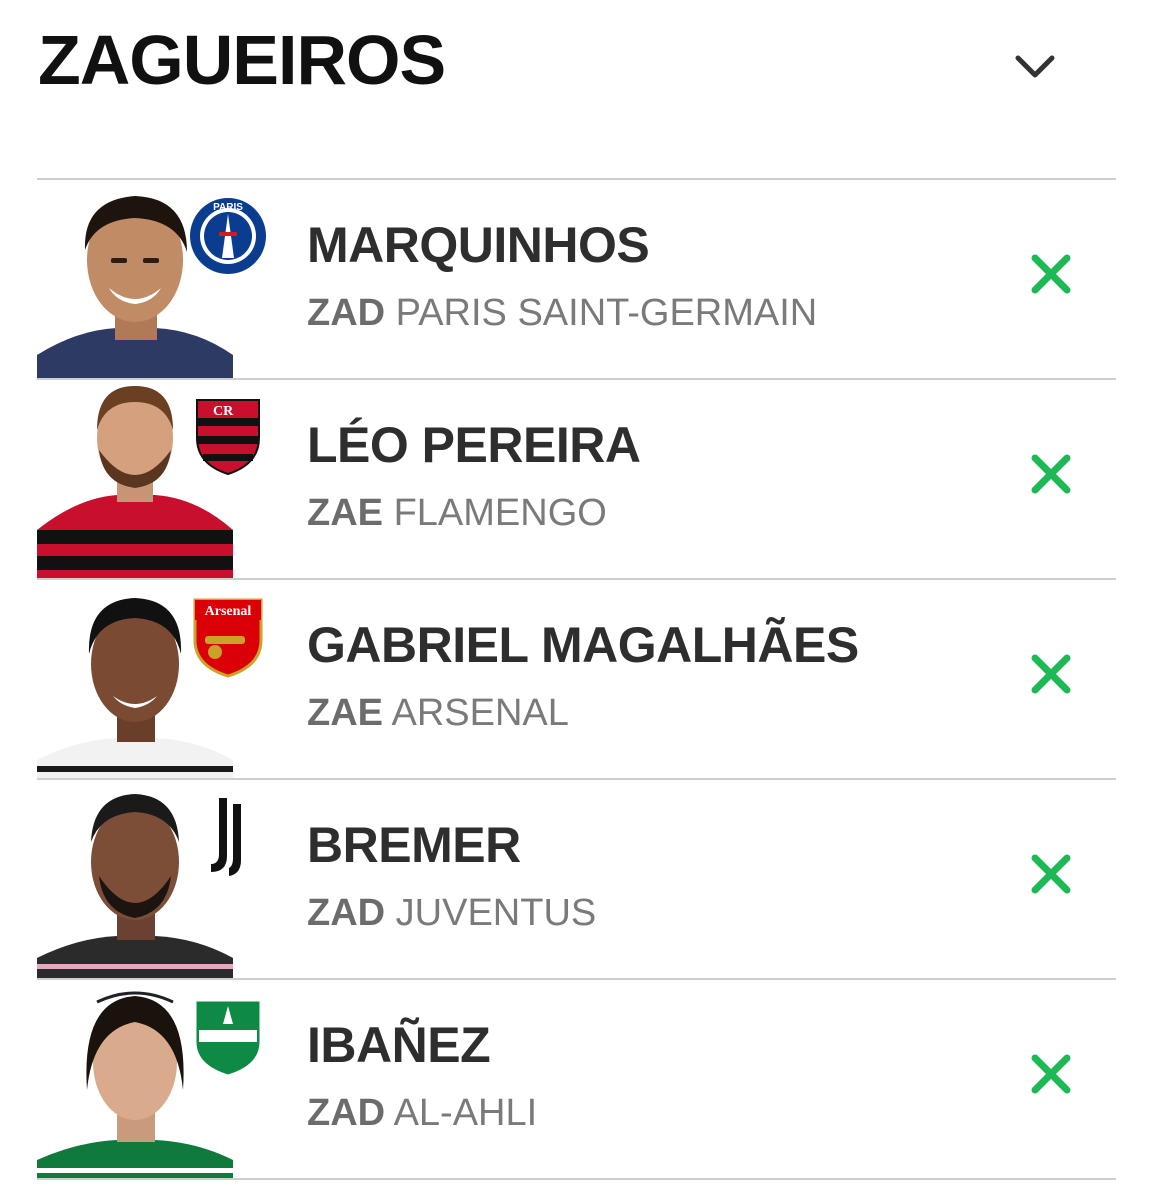  What do you see at coordinates (480, 713) in the screenshot?
I see `player-club: ARSENAL` at bounding box center [480, 713].